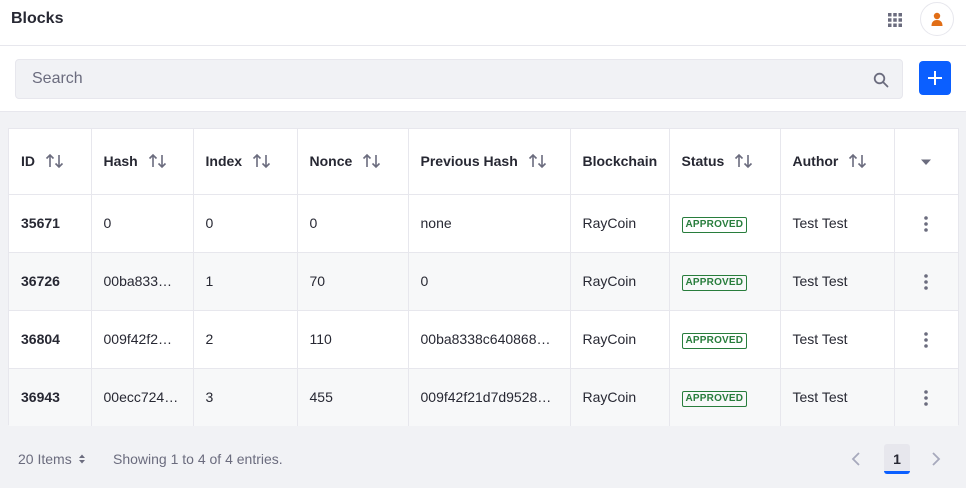 This screenshot has width=966, height=488. I want to click on column-options-header, so click(926, 162).